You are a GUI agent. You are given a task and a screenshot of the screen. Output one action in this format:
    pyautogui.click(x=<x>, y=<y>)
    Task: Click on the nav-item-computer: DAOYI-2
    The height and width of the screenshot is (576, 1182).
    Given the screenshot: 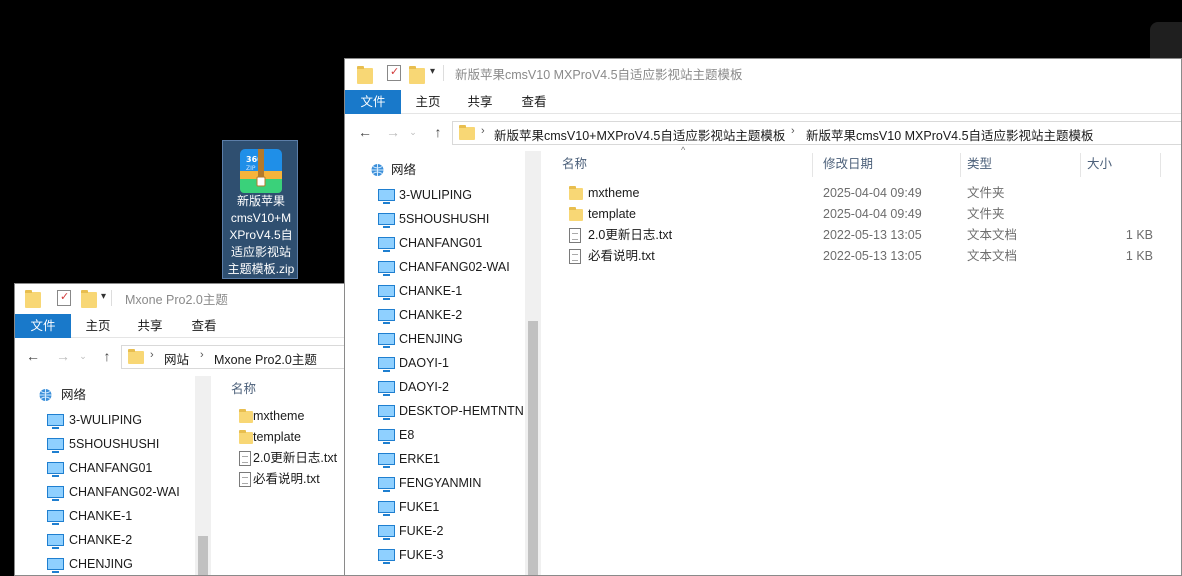 What is the action you would take?
    pyautogui.click(x=434, y=387)
    